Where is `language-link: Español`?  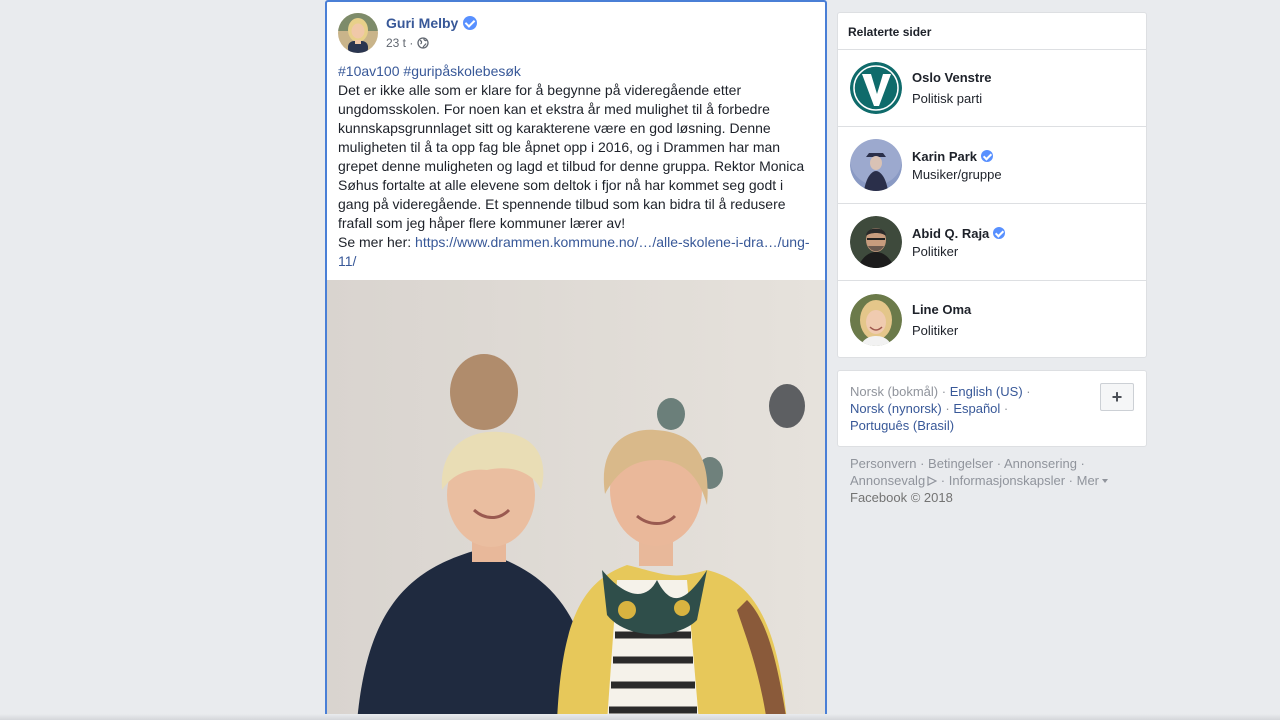
language-link: Español is located at coordinates (976, 408).